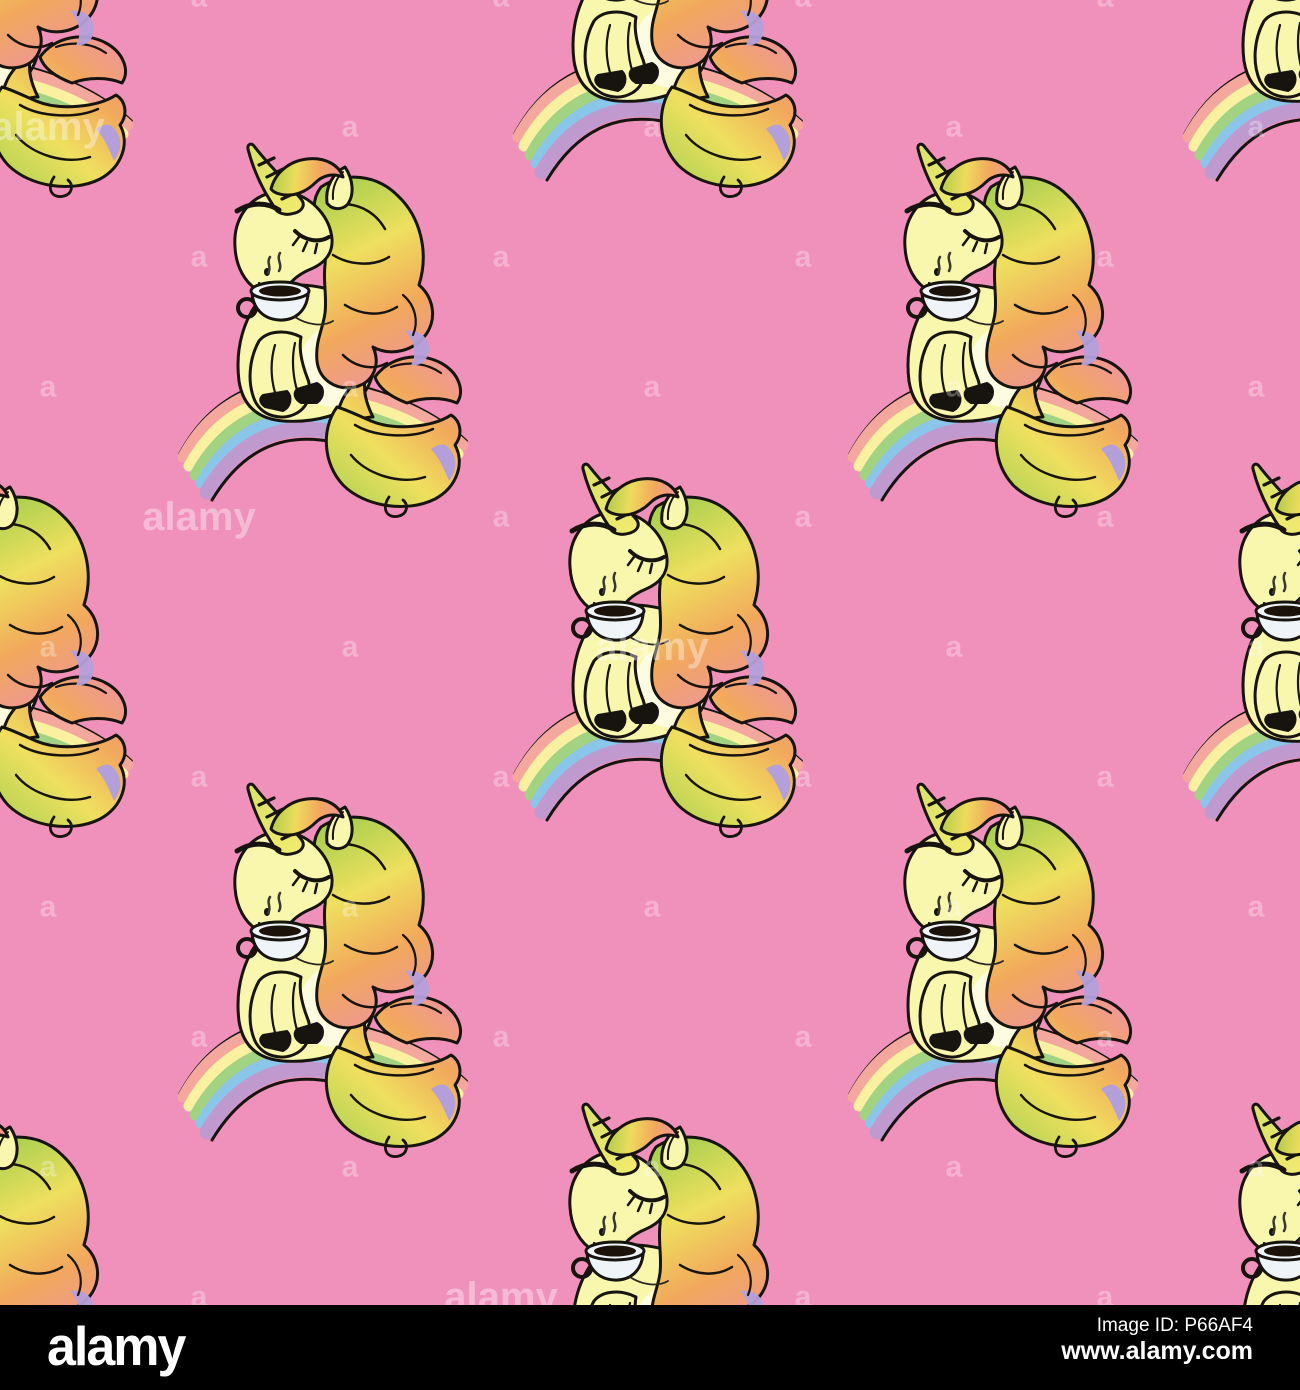 The height and width of the screenshot is (1390, 1300). I want to click on image-info: Image ID: P66AF4 www.alamy.com, so click(1157, 1340).